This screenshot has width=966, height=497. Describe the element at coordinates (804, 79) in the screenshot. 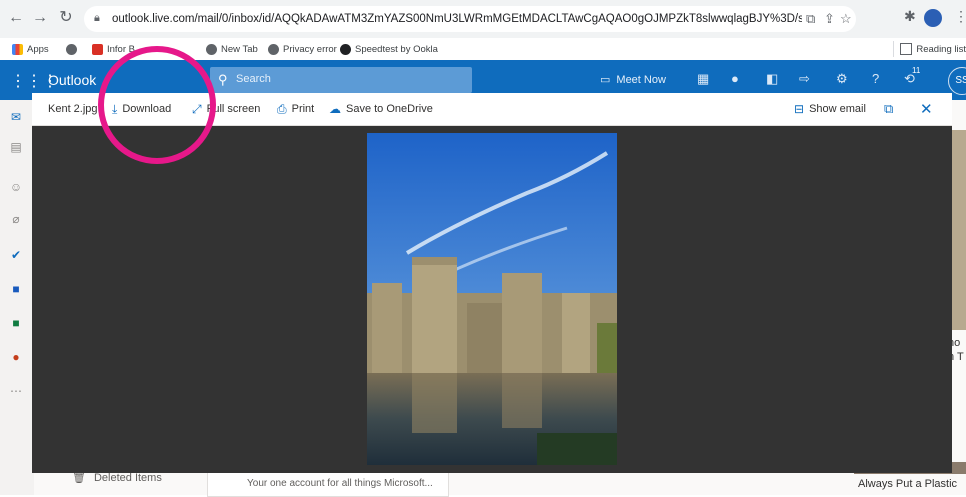

I see `todo-icon: ⇨` at that location.